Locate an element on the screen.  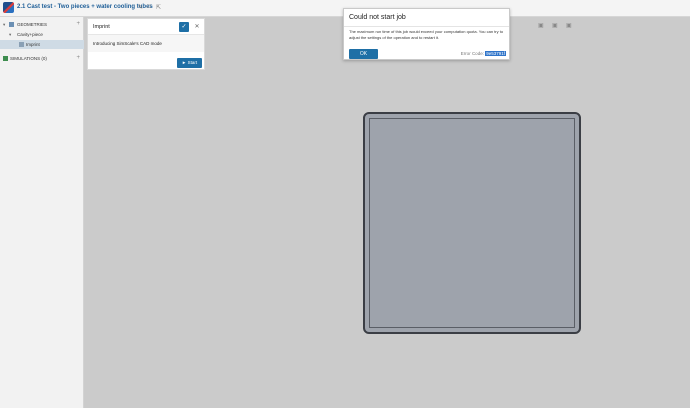
edit-icon: ✎ is located at coordinates (140, 7).